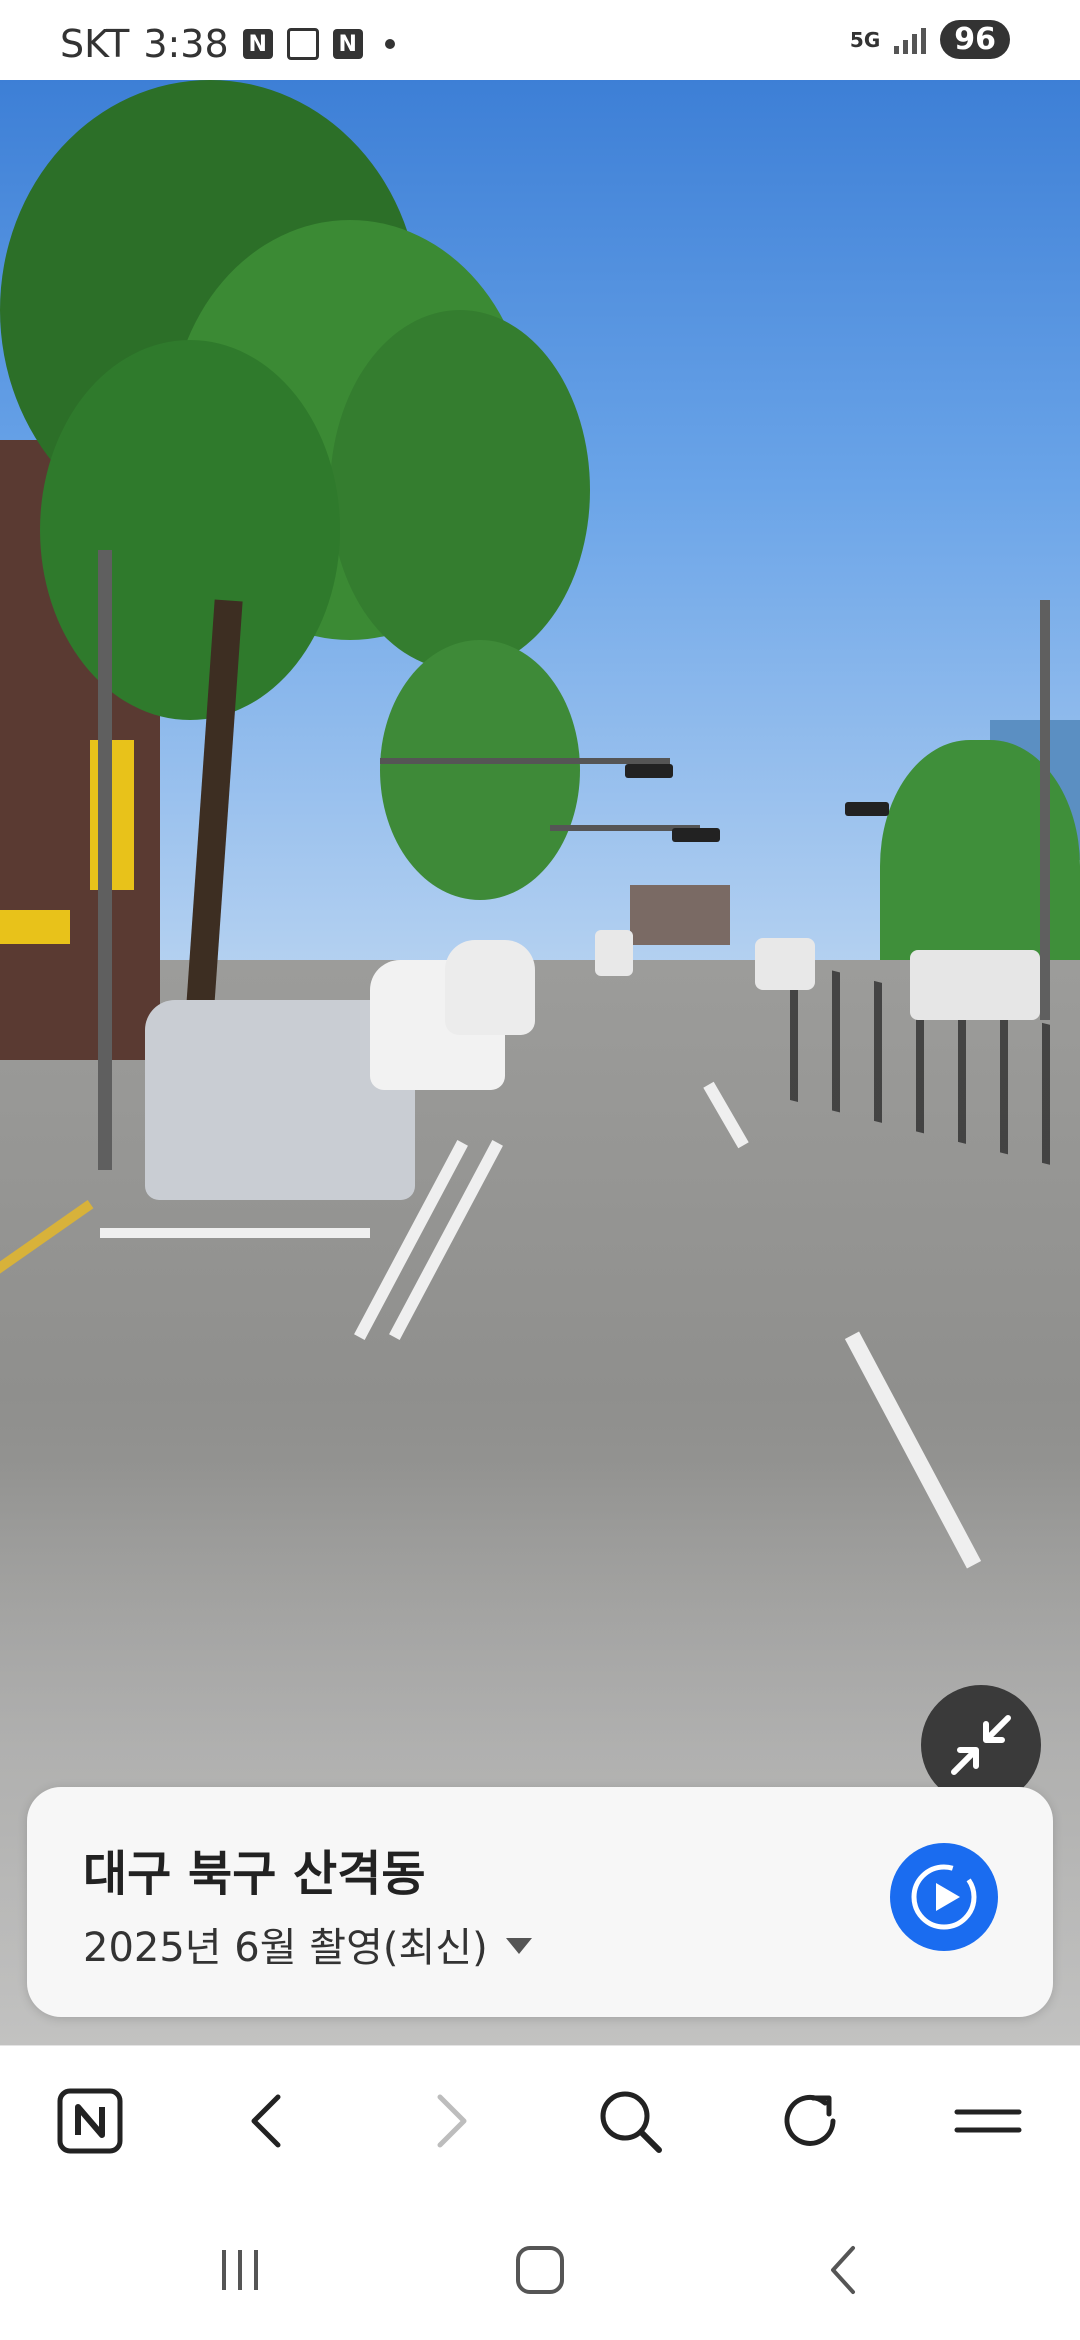 This screenshot has width=1080, height=2340. Describe the element at coordinates (1045, 810) in the screenshot. I see `utility-pole` at that location.